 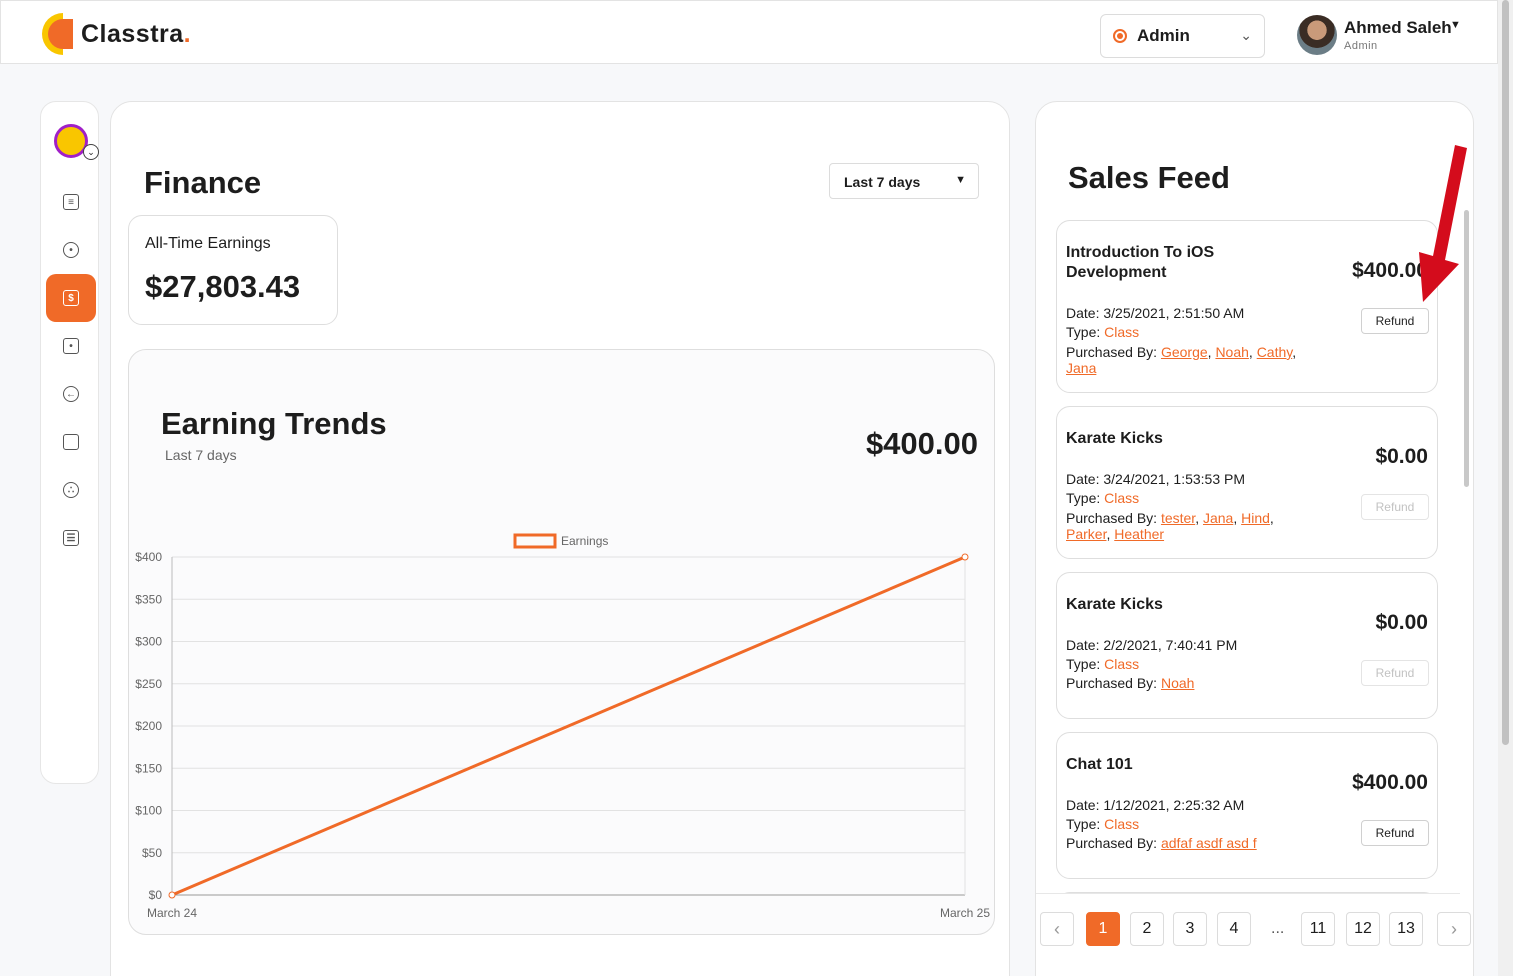 I want to click on tag-icon: •, so click(x=71, y=346).